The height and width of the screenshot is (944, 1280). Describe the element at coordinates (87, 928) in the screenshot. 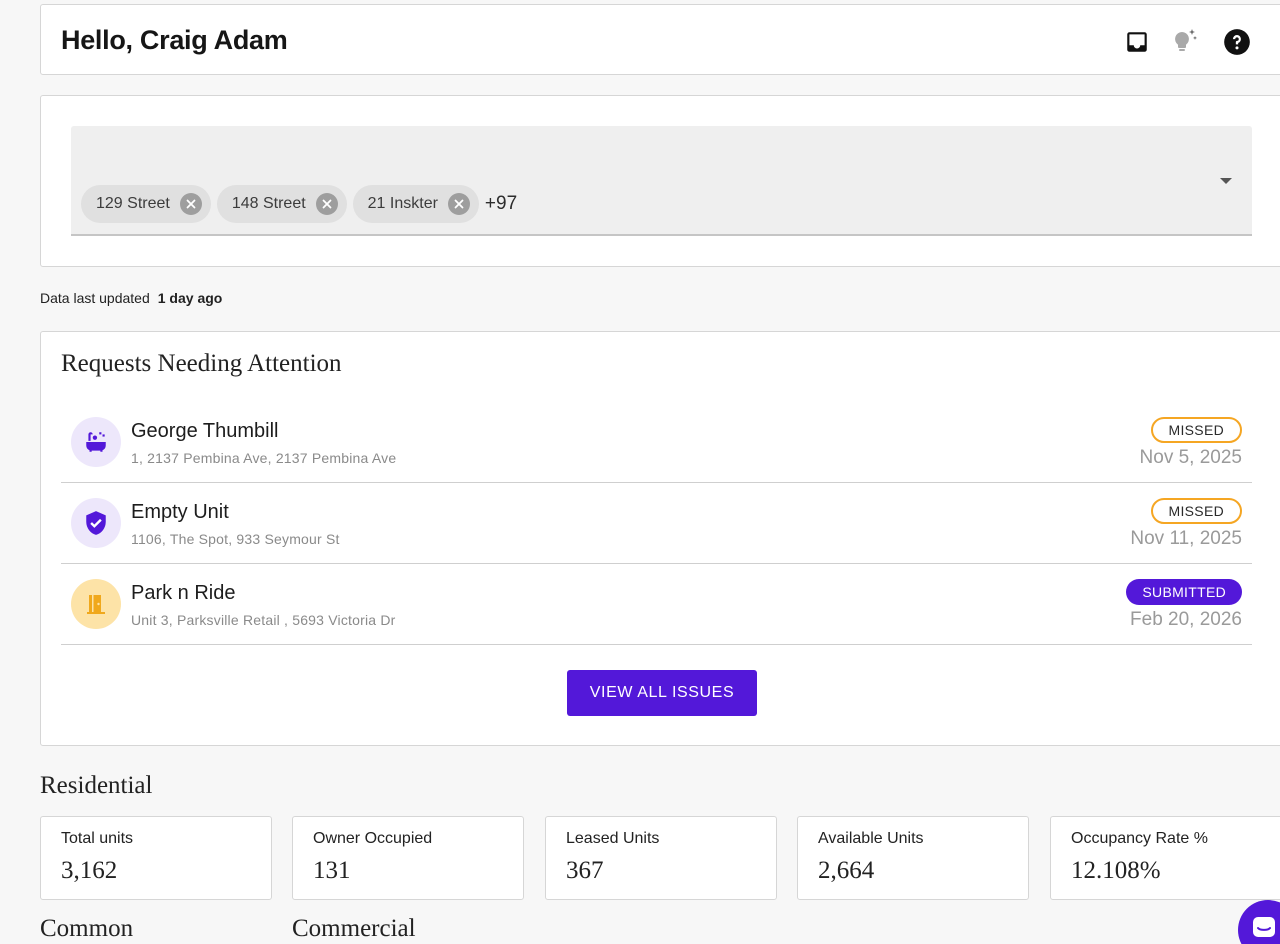

I see `common-title: Common` at that location.